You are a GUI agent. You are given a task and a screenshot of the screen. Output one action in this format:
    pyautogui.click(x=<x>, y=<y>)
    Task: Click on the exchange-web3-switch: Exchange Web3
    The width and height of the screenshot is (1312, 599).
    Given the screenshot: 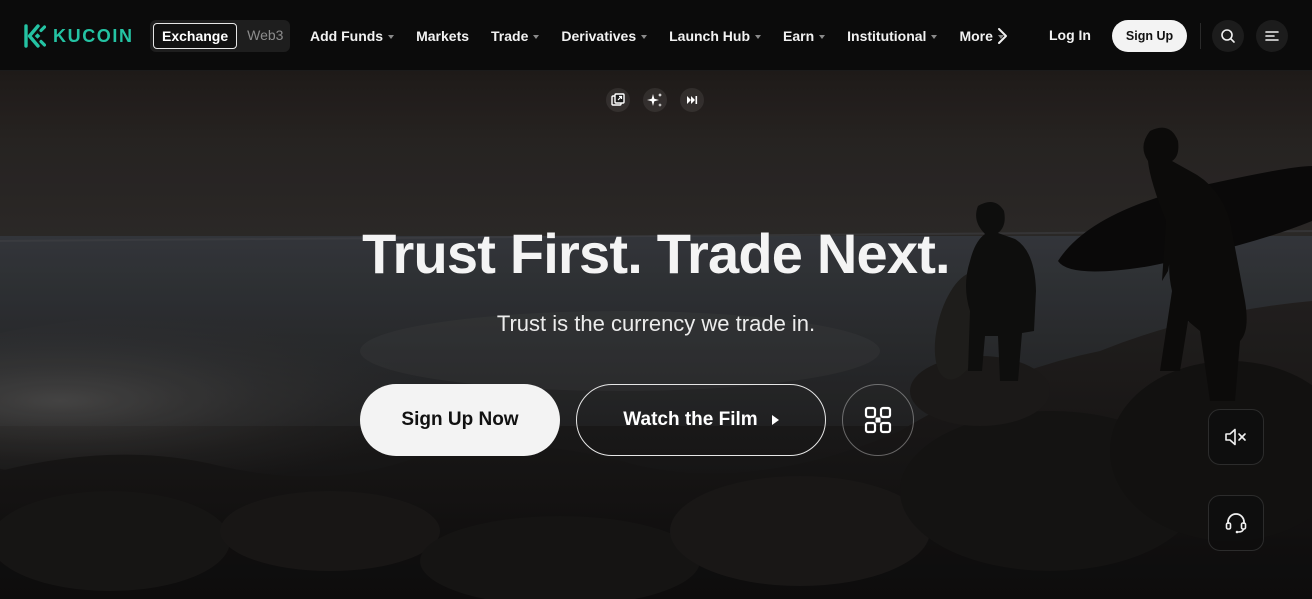 What is the action you would take?
    pyautogui.click(x=220, y=36)
    